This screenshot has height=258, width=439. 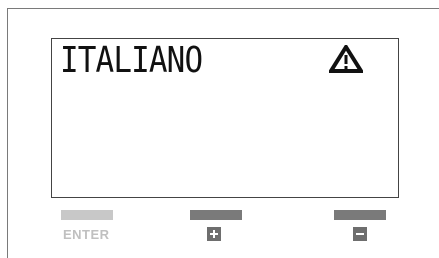 What do you see at coordinates (360, 215) in the screenshot?
I see `minus-button-bar` at bounding box center [360, 215].